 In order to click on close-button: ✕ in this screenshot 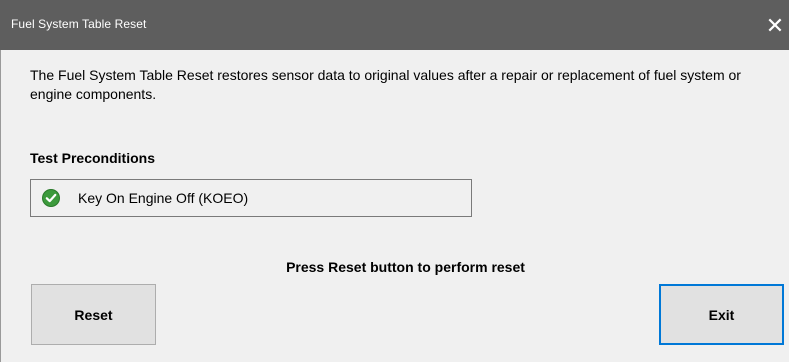, I will do `click(775, 26)`.